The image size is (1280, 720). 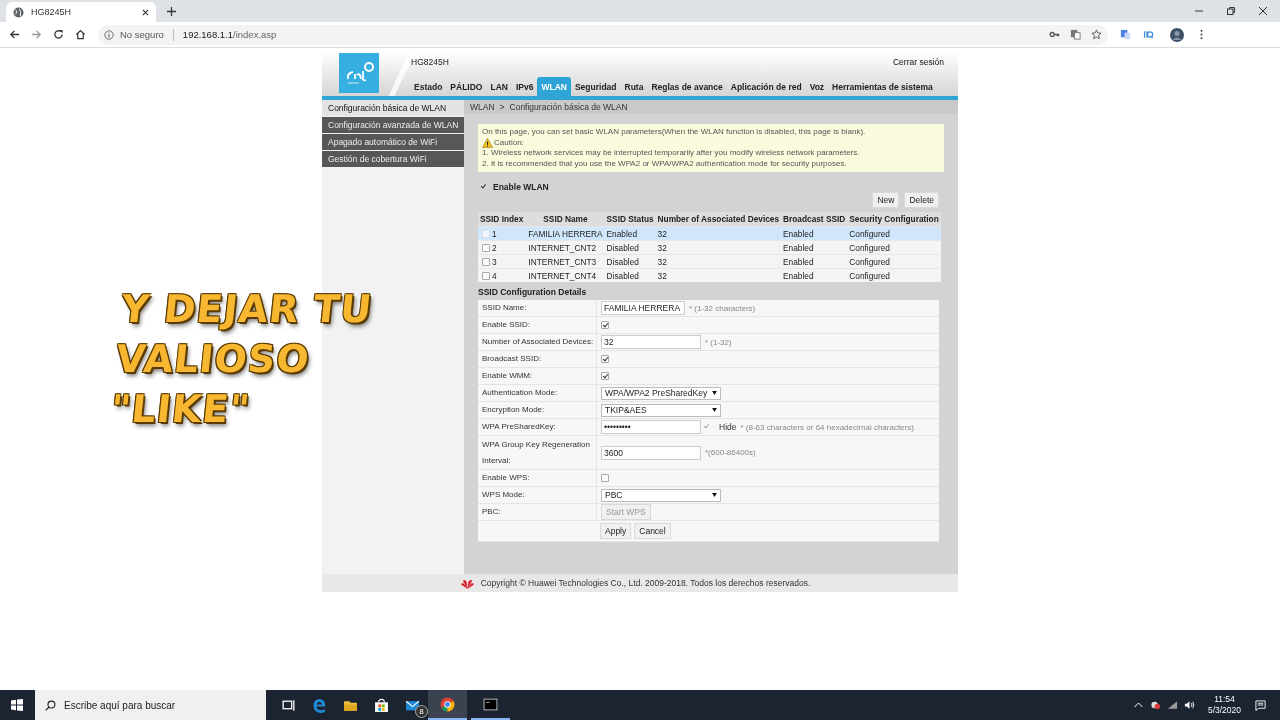 What do you see at coordinates (393, 125) in the screenshot?
I see `sidebar-item: Configuración avanzada de WLAN` at bounding box center [393, 125].